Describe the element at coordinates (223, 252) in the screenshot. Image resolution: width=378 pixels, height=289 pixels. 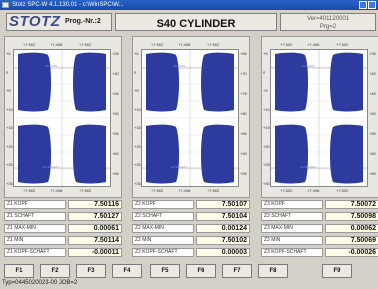
I see `measurement-value-box: 0.00003` at that location.